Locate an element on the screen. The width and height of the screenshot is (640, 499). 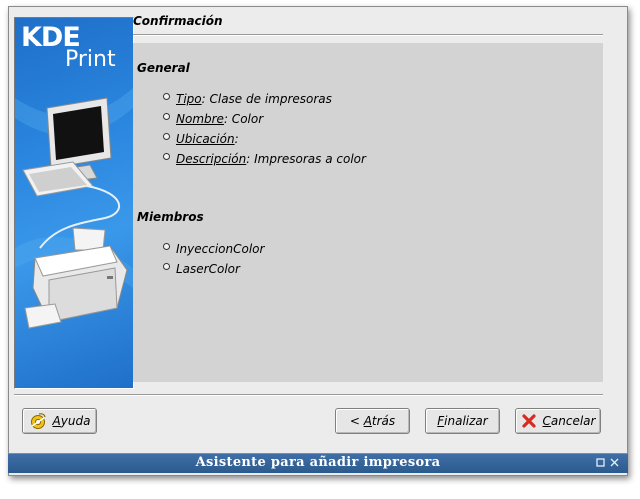
window-title: Asistente para añadir impresora is located at coordinates (318, 462).